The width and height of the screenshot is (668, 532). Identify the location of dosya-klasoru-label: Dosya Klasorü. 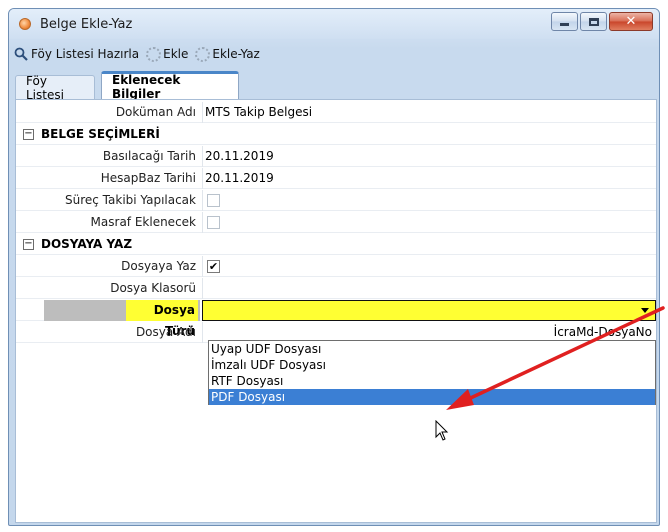
(153, 288).